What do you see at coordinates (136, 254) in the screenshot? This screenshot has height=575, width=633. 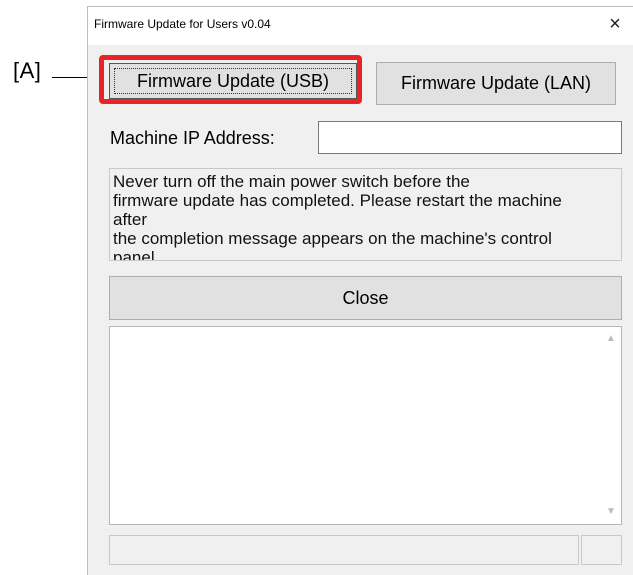 I see `message-line: panel.` at bounding box center [136, 254].